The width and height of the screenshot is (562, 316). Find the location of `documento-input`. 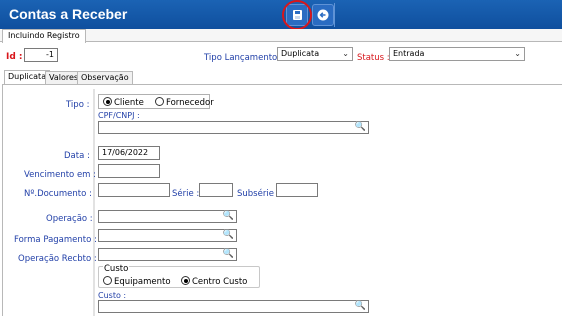

documento-input is located at coordinates (134, 190).